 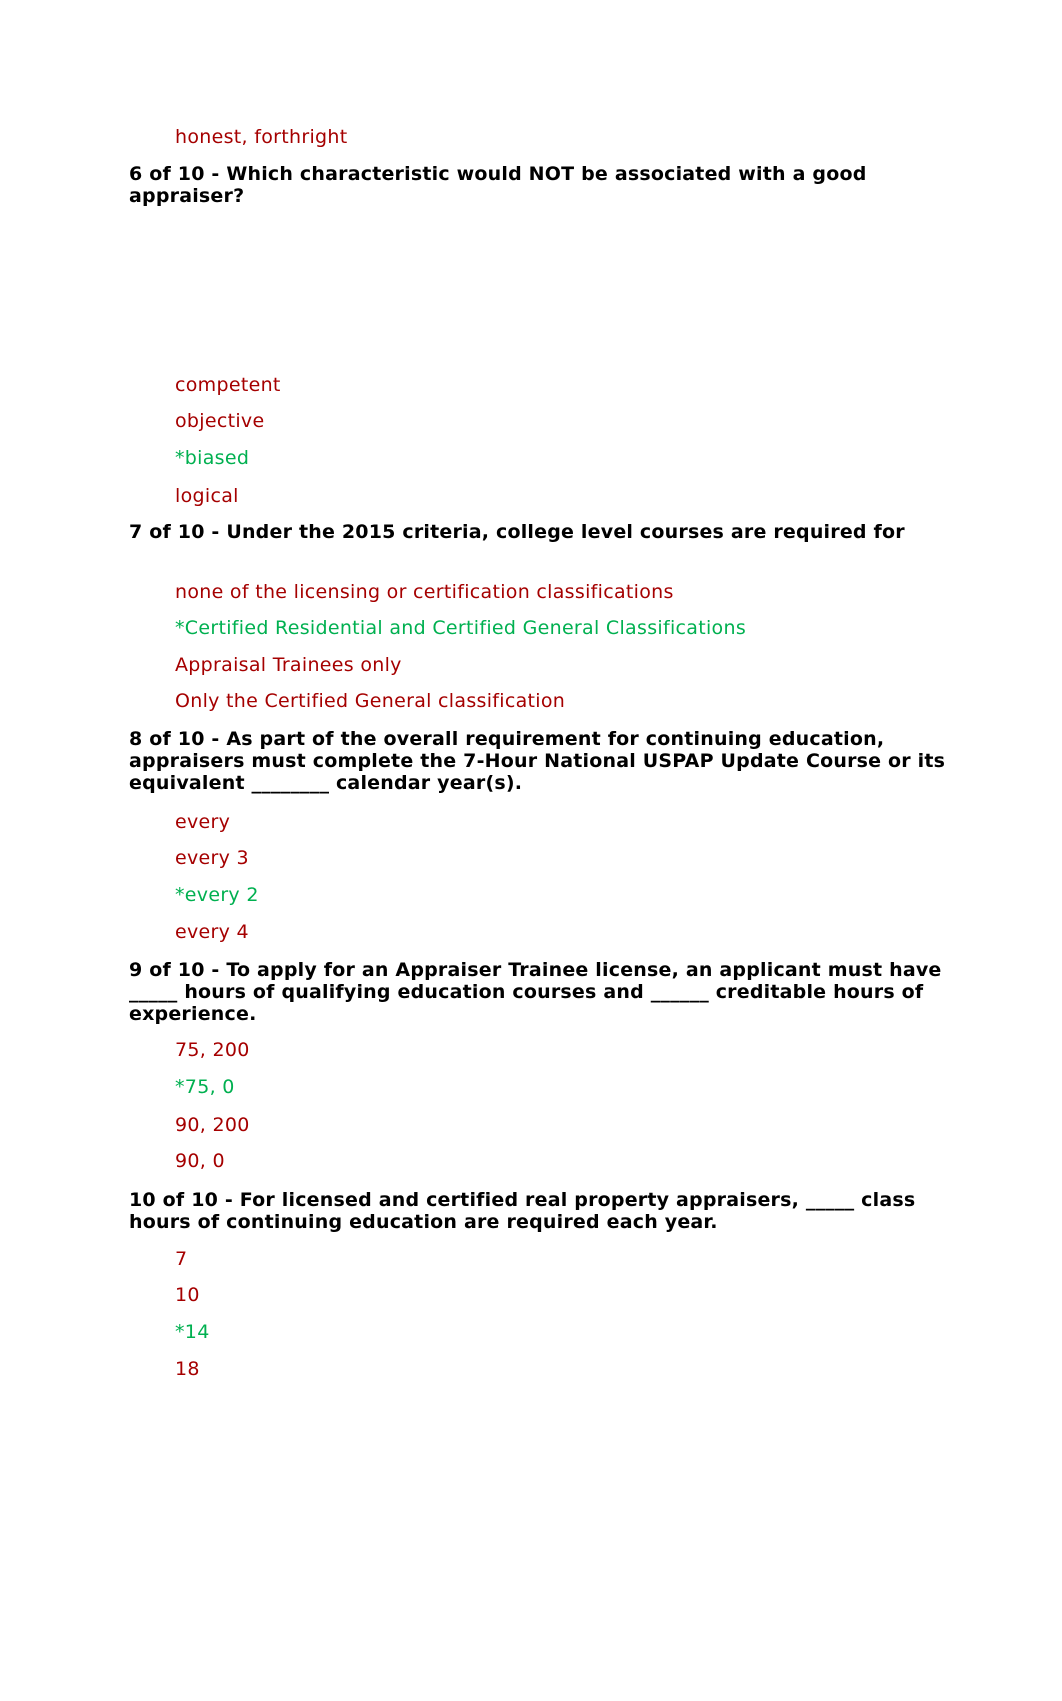 I want to click on answer-option: competent, so click(x=228, y=385).